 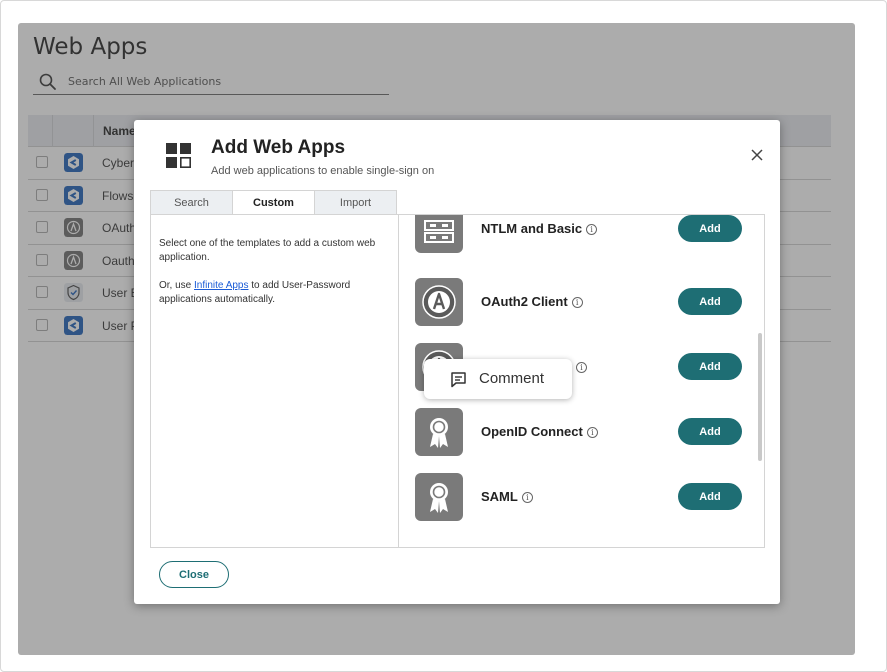 I want to click on template-list-scrollbar, so click(x=760, y=397).